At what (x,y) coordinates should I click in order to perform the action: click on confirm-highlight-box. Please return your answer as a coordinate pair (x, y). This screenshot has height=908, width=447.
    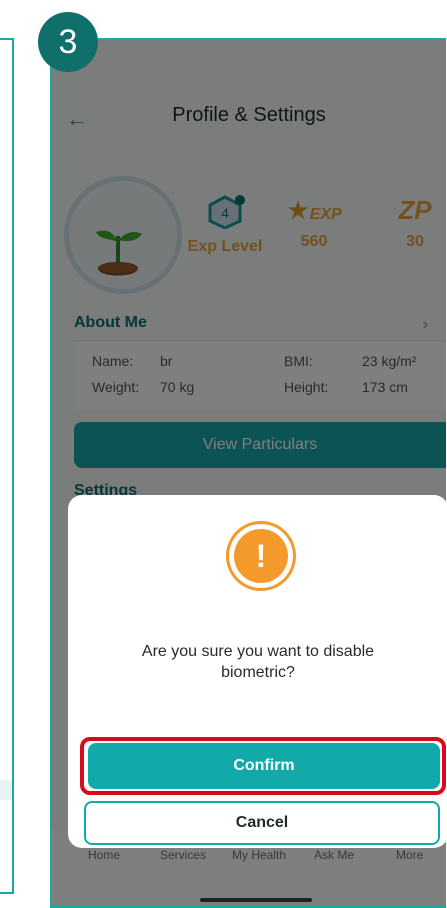
    Looking at the image, I should click on (263, 766).